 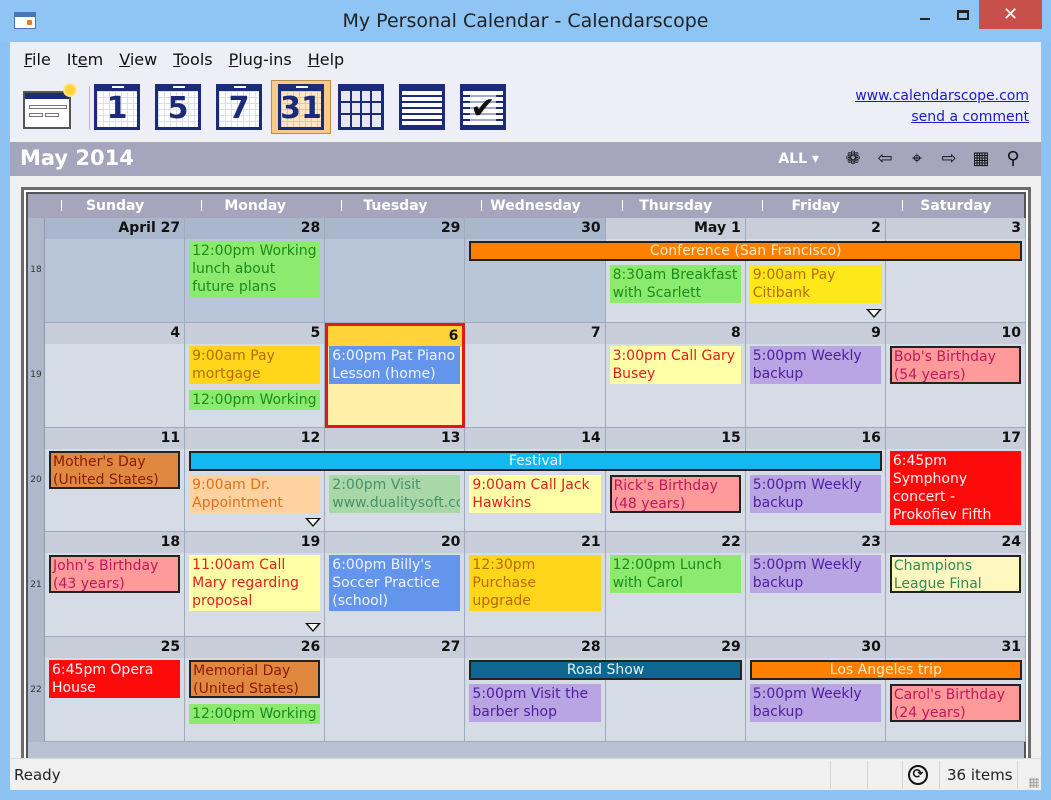 What do you see at coordinates (955, 438) in the screenshot?
I see `day-number: 17` at bounding box center [955, 438].